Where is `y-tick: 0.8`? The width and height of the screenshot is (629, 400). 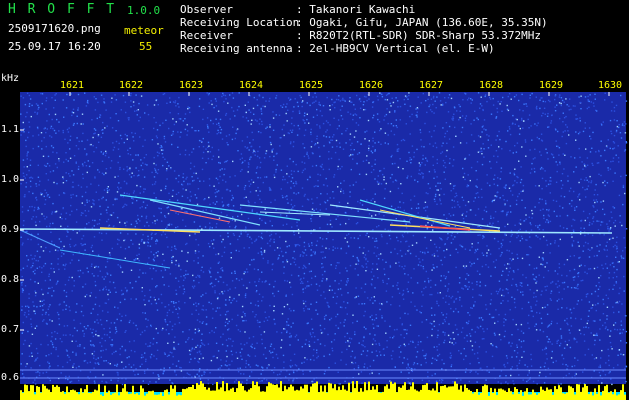 y-tick: 0.8 is located at coordinates (10, 279).